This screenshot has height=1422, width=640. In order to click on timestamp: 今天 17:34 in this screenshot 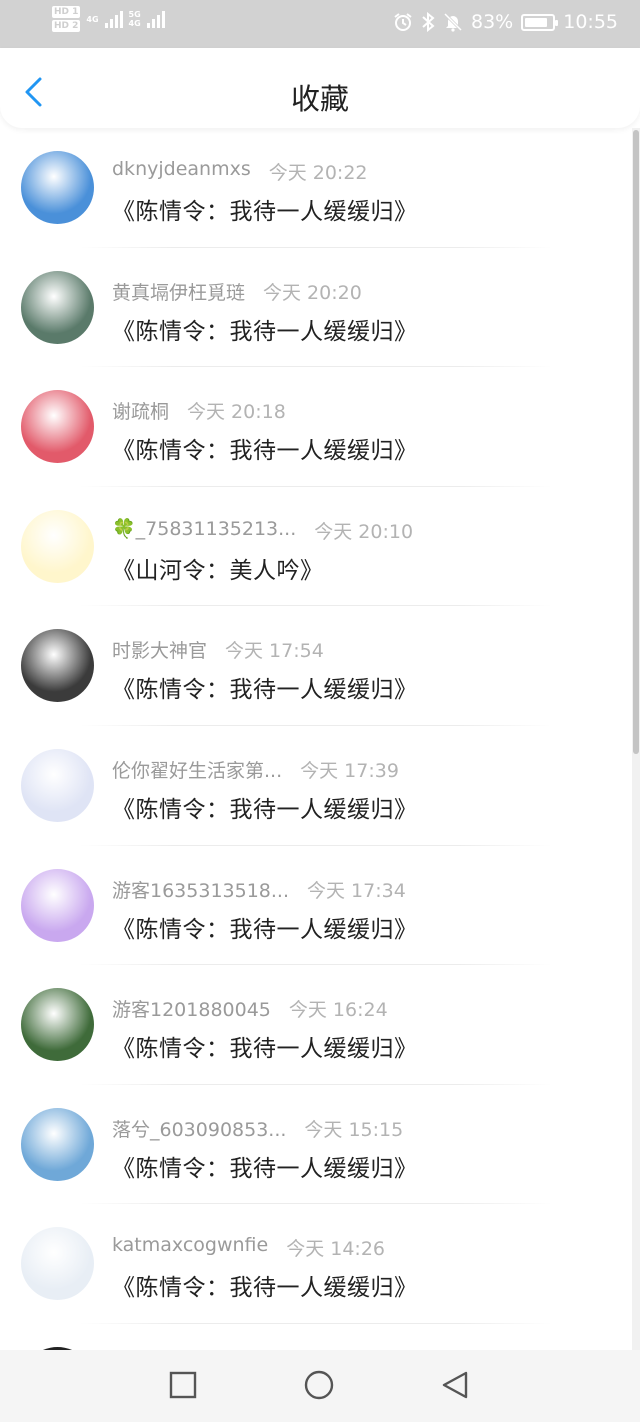, I will do `click(356, 890)`.